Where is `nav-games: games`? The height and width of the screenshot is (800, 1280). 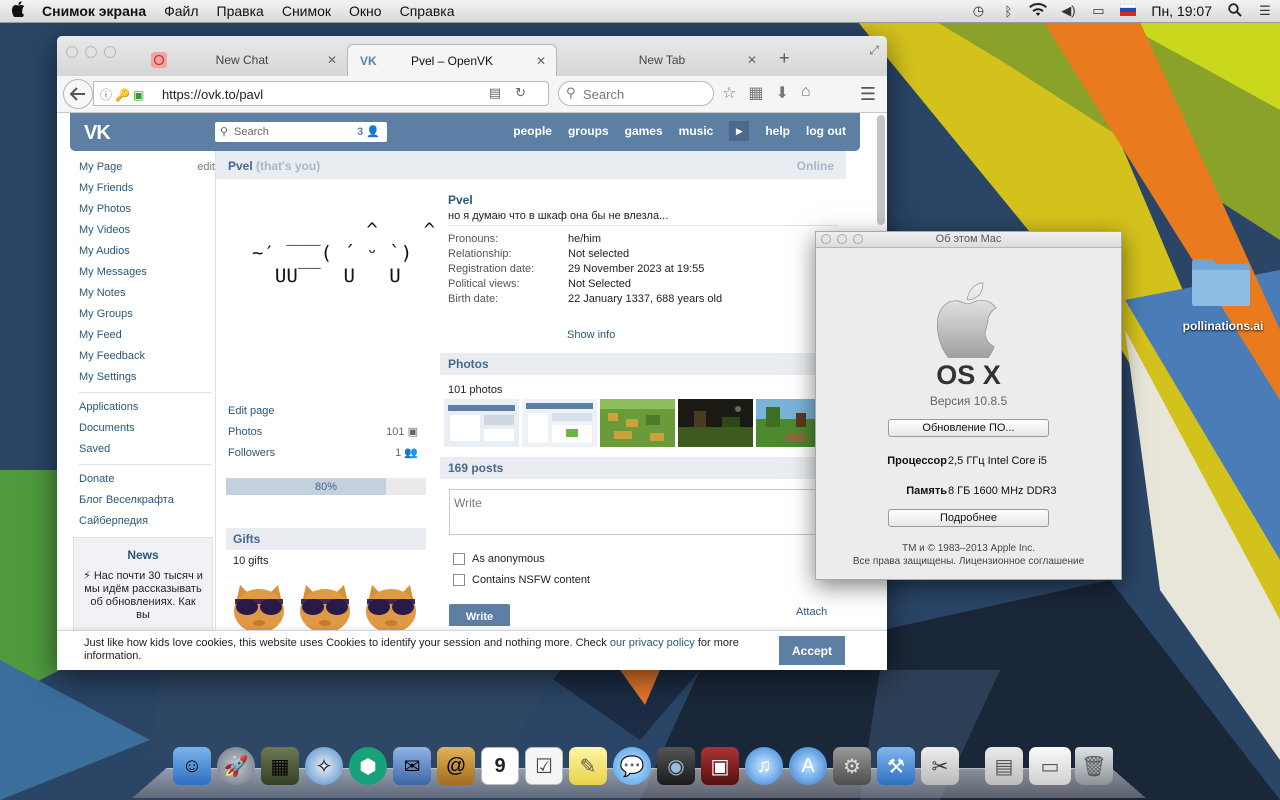
nav-games: games is located at coordinates (644, 132).